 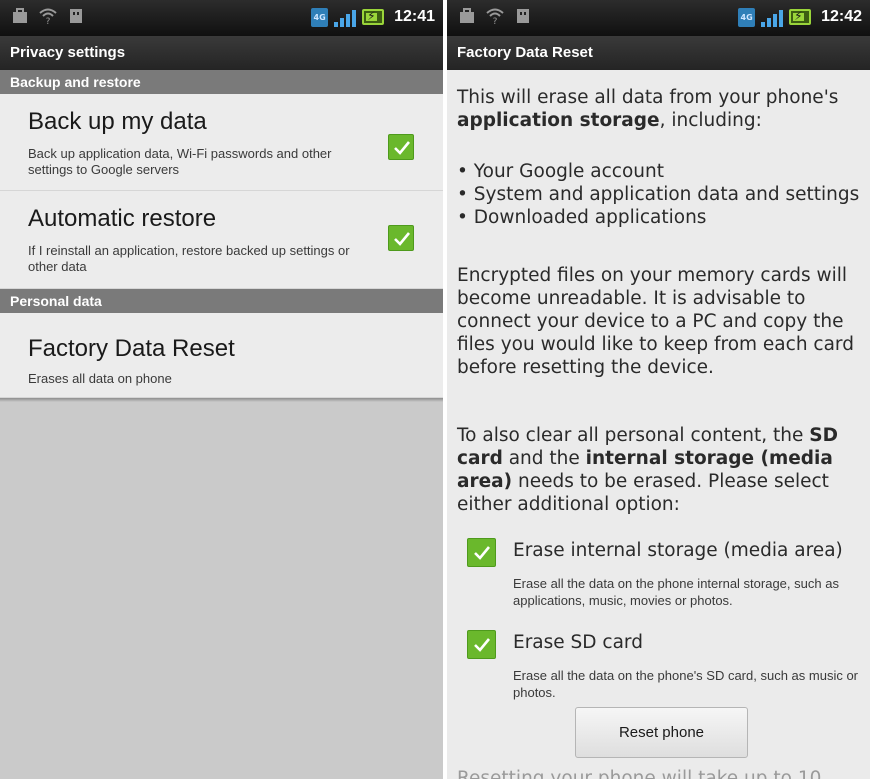 What do you see at coordinates (221, 301) in the screenshot?
I see `section-header-personal-data: Personal data` at bounding box center [221, 301].